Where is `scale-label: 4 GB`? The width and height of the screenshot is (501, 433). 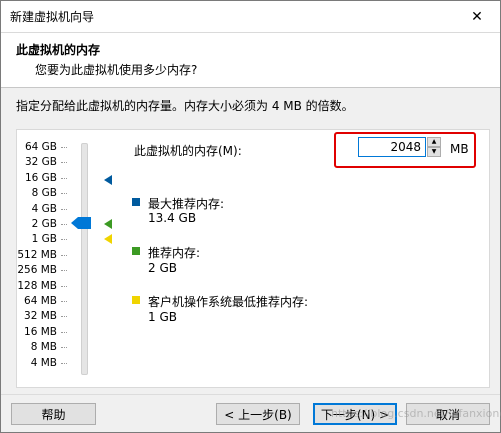 scale-label: 4 GB is located at coordinates (44, 208).